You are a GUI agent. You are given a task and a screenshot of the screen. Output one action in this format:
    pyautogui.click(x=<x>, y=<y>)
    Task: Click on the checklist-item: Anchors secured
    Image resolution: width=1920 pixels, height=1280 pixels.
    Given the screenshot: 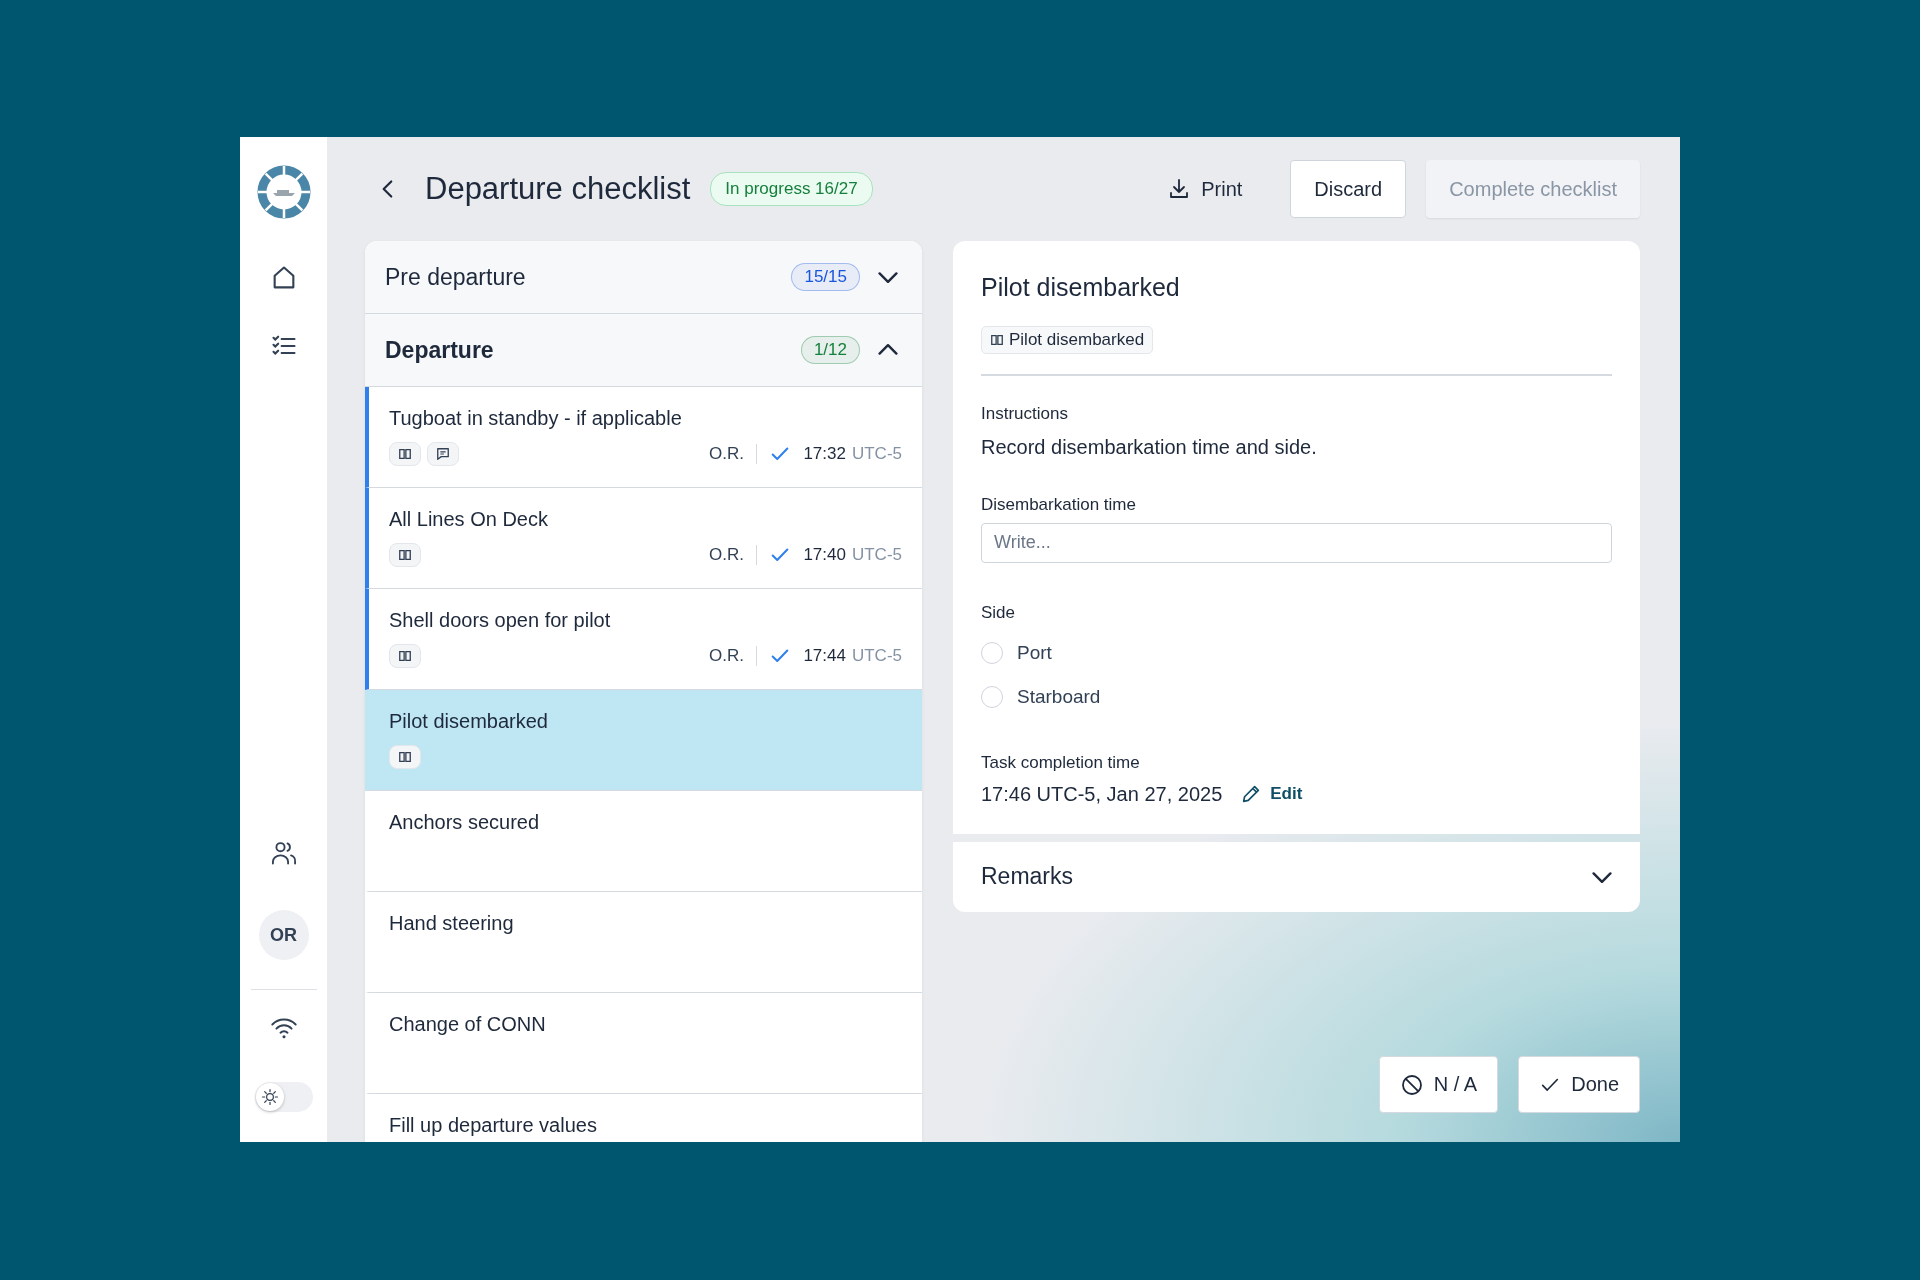 What is the action you would take?
    pyautogui.click(x=643, y=841)
    